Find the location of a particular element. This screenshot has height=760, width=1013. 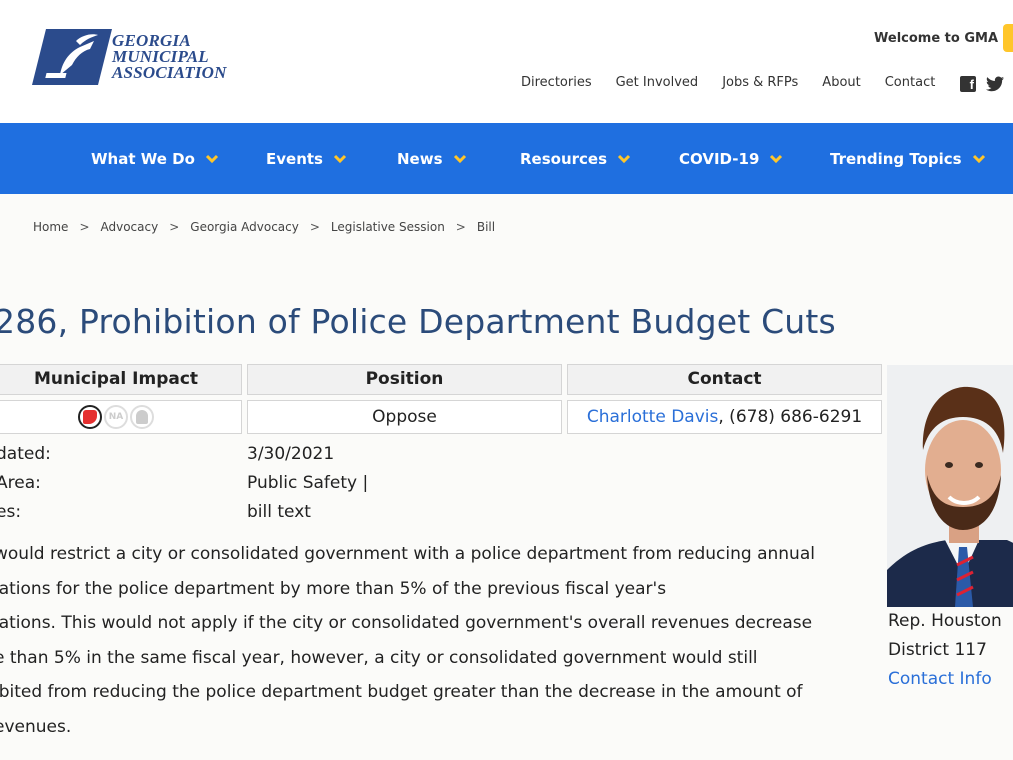

utility-link-jobs: Jobs & RFPs is located at coordinates (760, 82).